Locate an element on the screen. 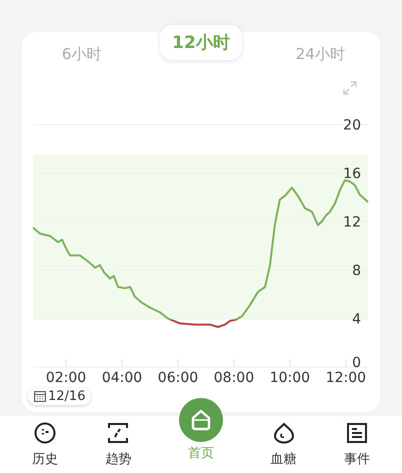 This screenshot has width=402, height=473. y-axis-label: 16 is located at coordinates (352, 174).